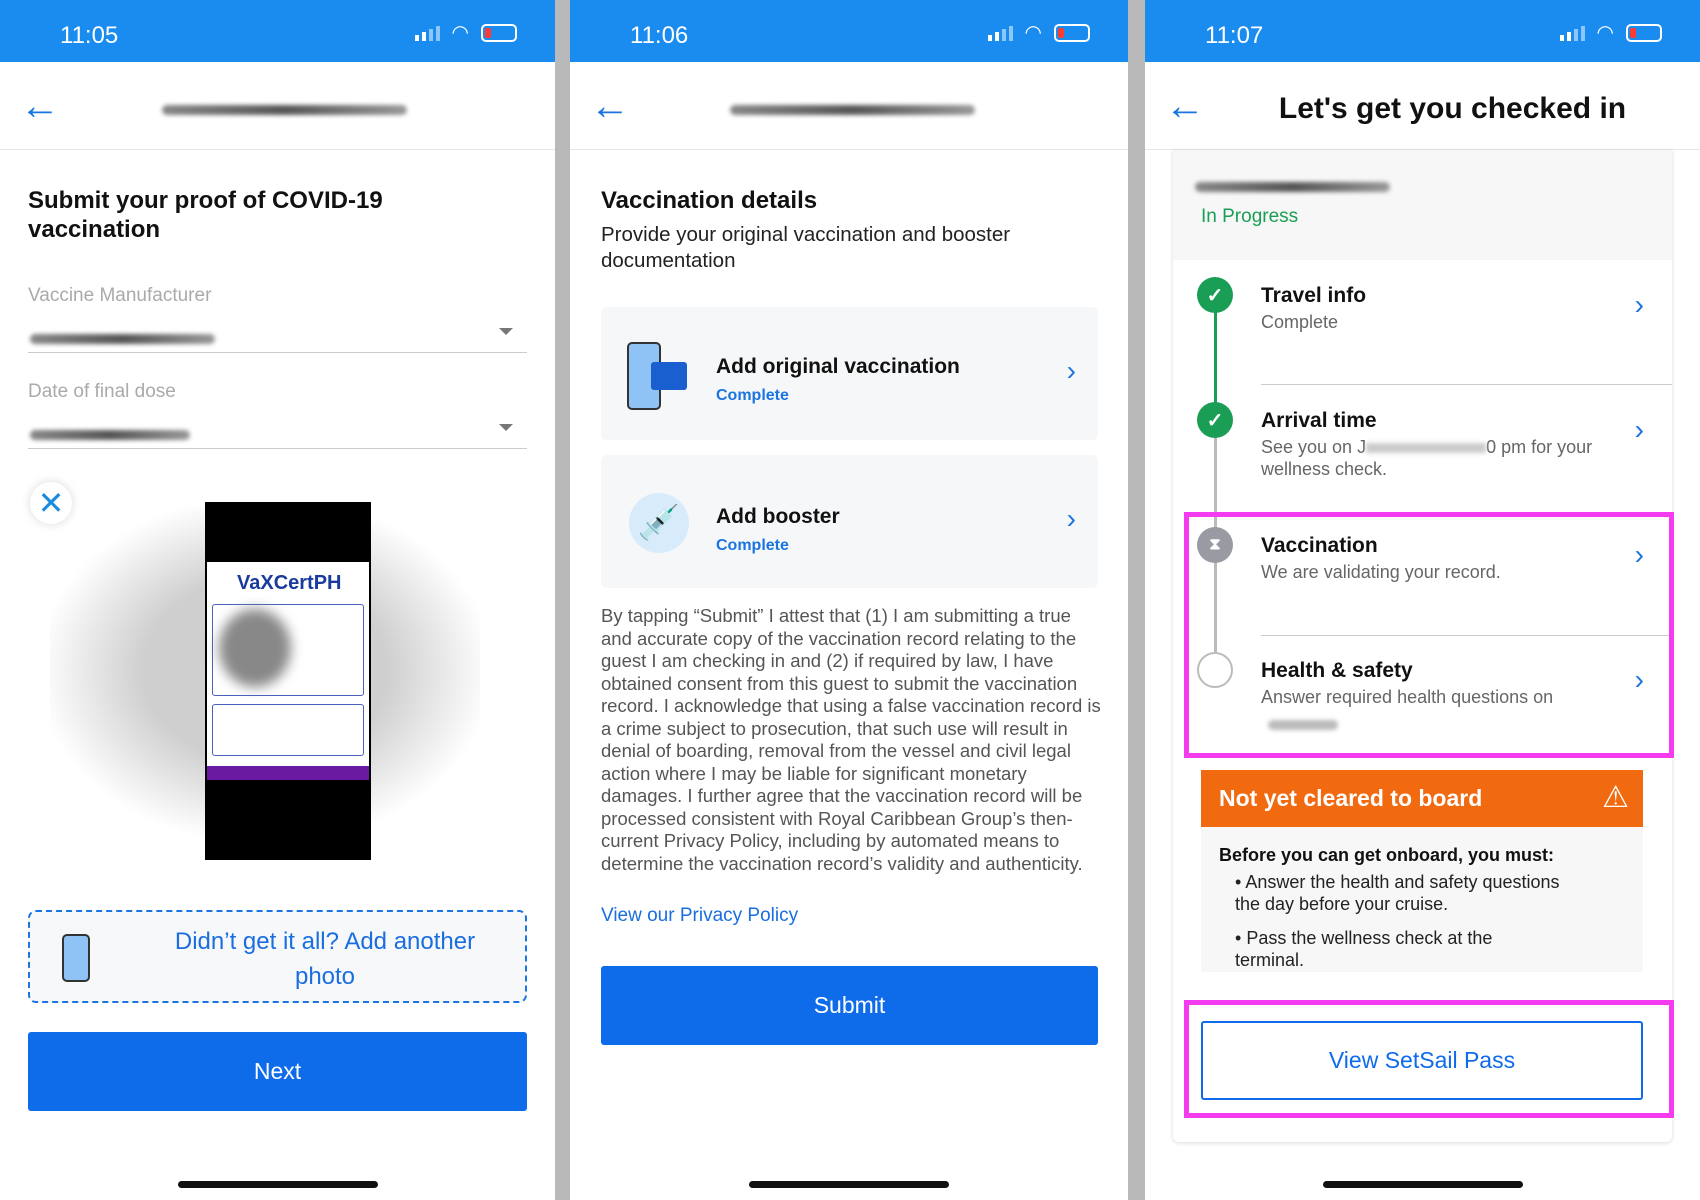 This screenshot has width=1700, height=1200. What do you see at coordinates (277, 326) in the screenshot?
I see `manufacturer-dropdown` at bounding box center [277, 326].